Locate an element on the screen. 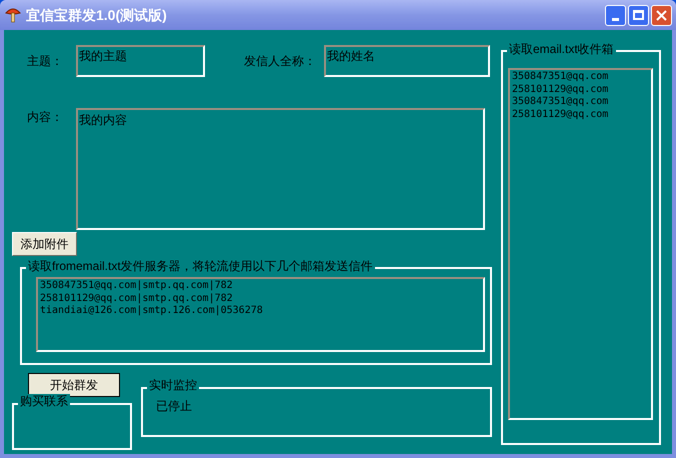 Image resolution: width=676 pixels, height=458 pixels. list-item: 258101129@qq.com|smtp.qq.com|782 is located at coordinates (260, 298).